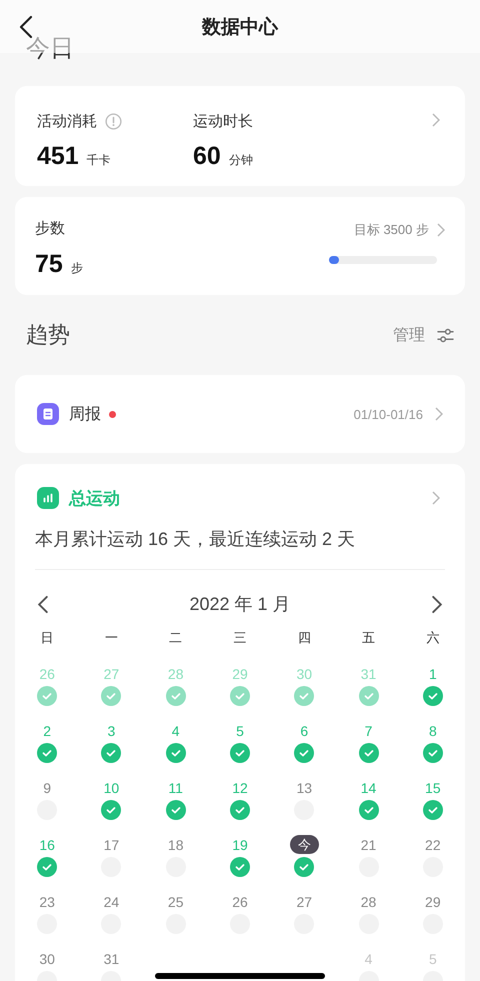 The width and height of the screenshot is (480, 981). What do you see at coordinates (112, 845) in the screenshot?
I see `day-number: 17` at bounding box center [112, 845].